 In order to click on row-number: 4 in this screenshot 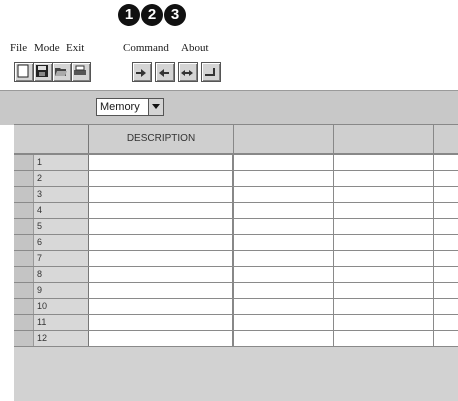, I will do `click(61, 210)`.